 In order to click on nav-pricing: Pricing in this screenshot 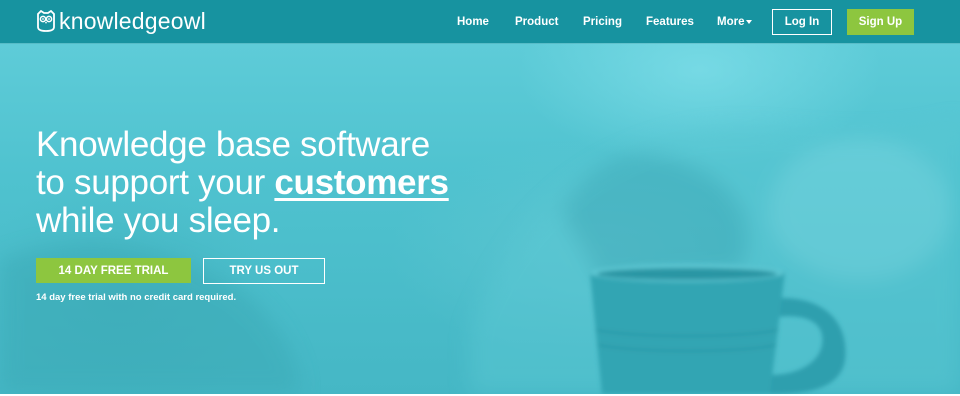, I will do `click(602, 22)`.